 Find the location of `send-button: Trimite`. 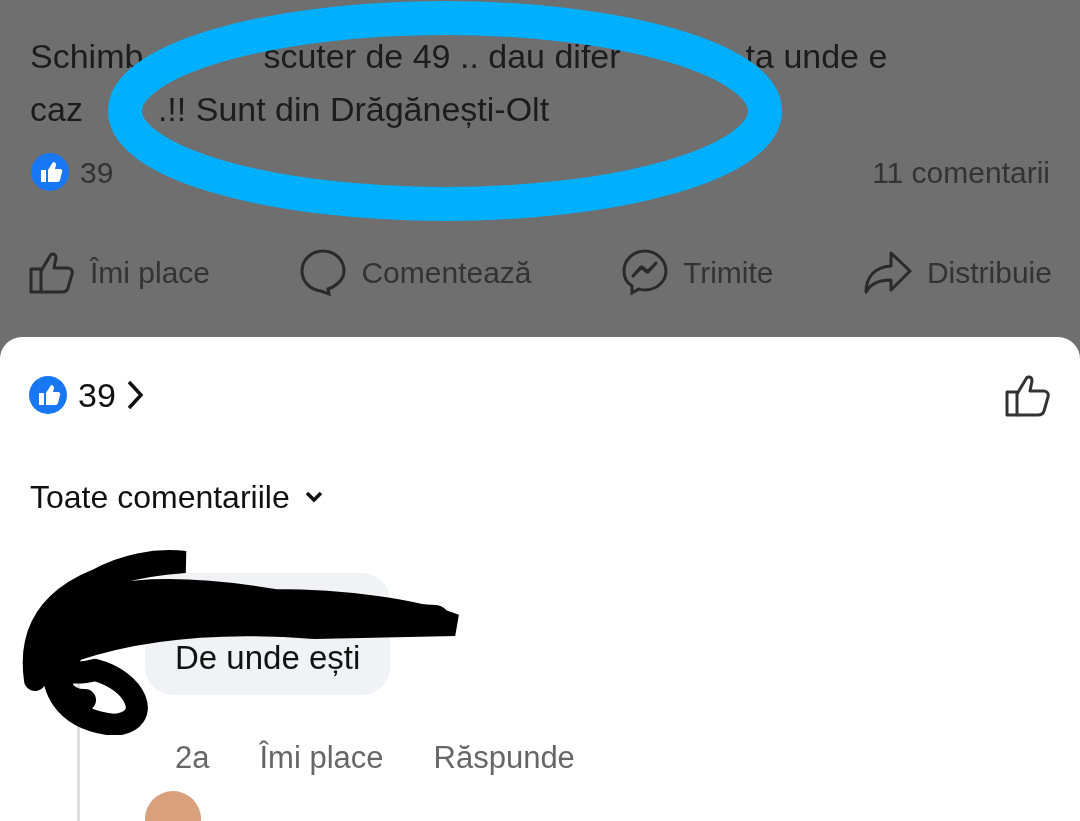

send-button: Trimite is located at coordinates (697, 272).